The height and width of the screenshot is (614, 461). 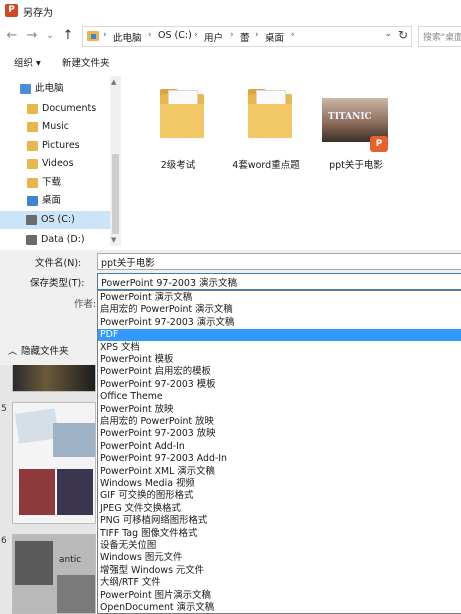 What do you see at coordinates (61, 145) in the screenshot?
I see `sidebar-item-label: Pictures` at bounding box center [61, 145].